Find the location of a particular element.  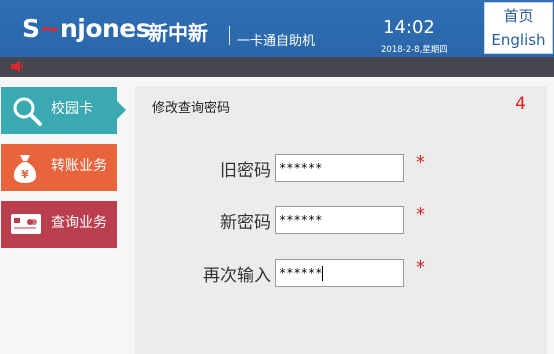

countdown-timer: 4 is located at coordinates (520, 104).